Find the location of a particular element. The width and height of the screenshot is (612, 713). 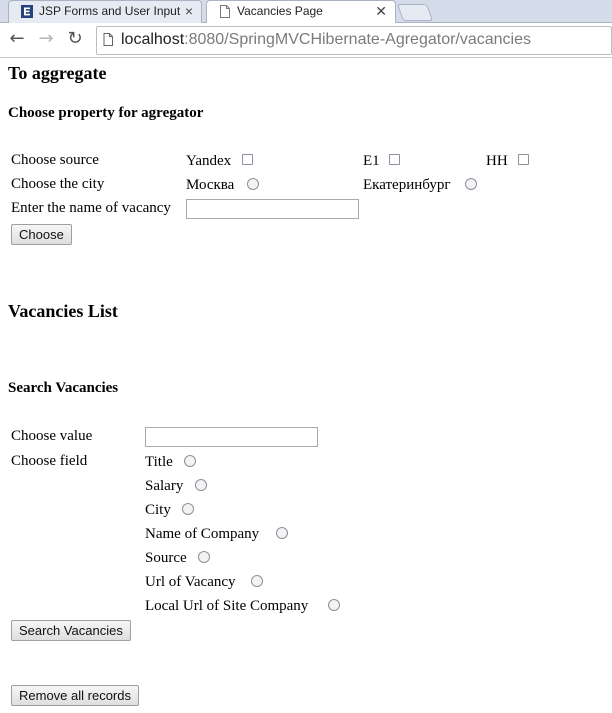

field-option-label: Title is located at coordinates (159, 462).